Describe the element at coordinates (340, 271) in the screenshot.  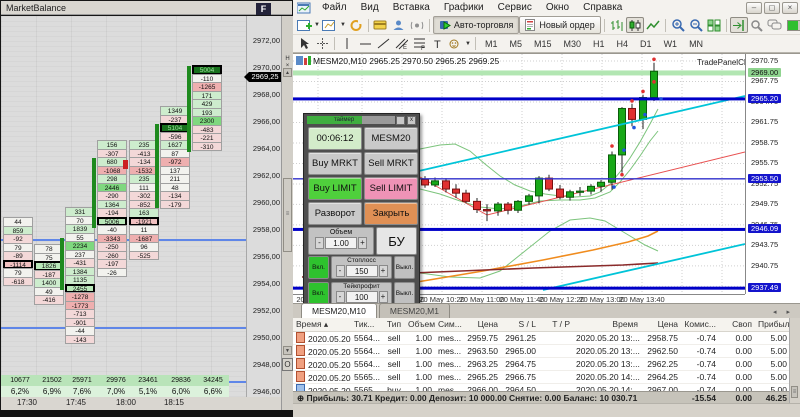
I see `stoploss-minus-button: -` at that location.